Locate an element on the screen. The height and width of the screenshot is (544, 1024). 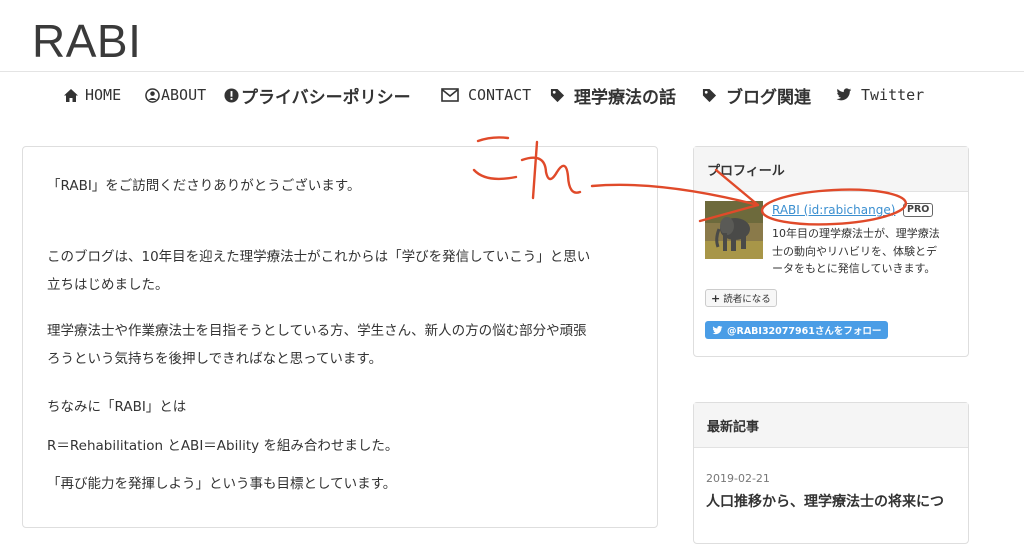
profile-heading: プロフィール is located at coordinates (831, 169).